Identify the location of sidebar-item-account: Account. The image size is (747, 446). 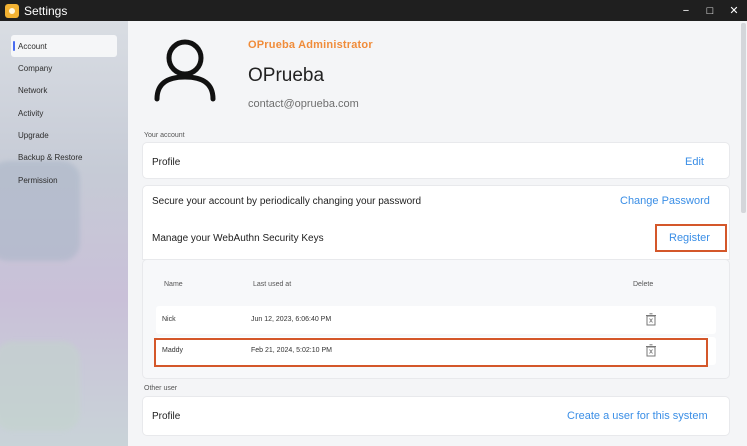
(64, 46).